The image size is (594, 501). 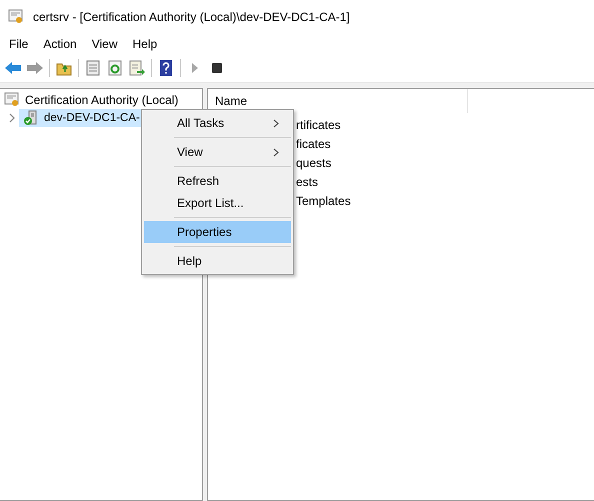 What do you see at coordinates (191, 17) in the screenshot?
I see `window-title: certsrv - [Certification Authority (Local)\dev-DEV-DC1-CA-1]` at bounding box center [191, 17].